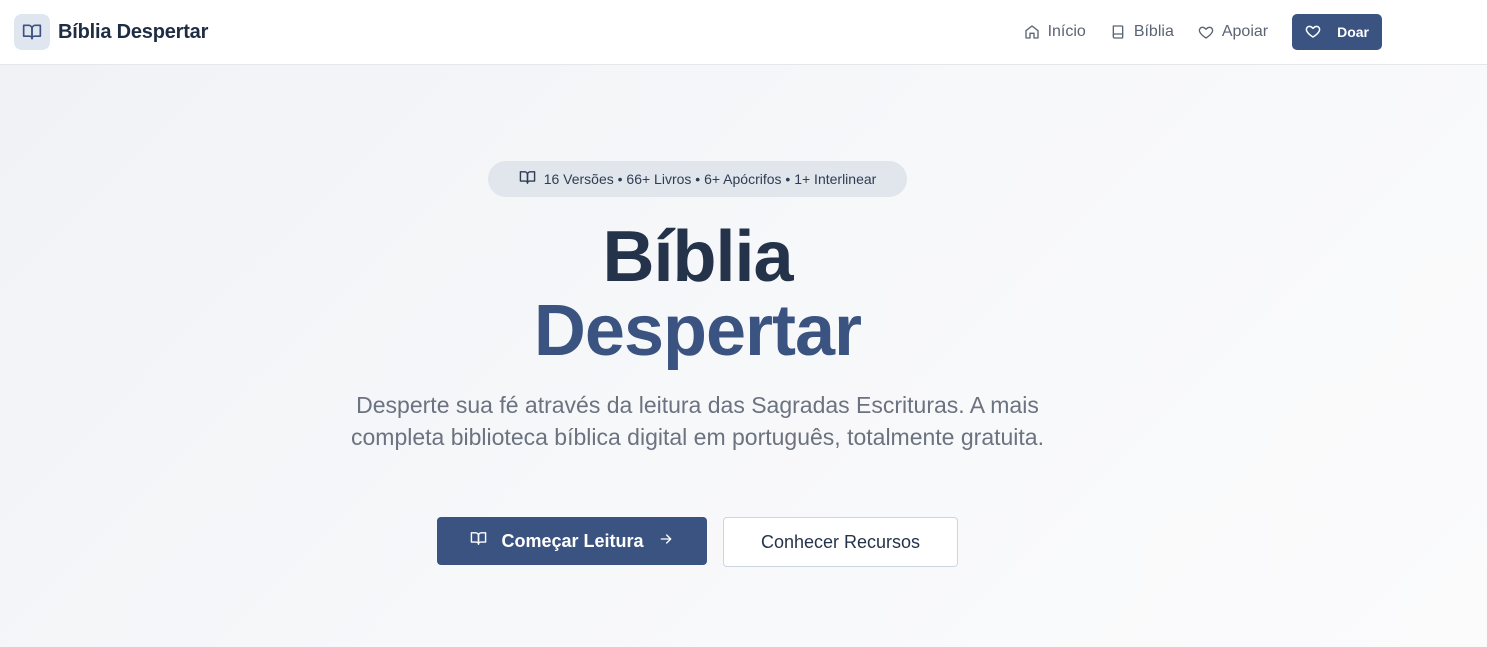 This screenshot has height=647, width=1487. What do you see at coordinates (1066, 31) in the screenshot?
I see `nav-item-label: Início` at bounding box center [1066, 31].